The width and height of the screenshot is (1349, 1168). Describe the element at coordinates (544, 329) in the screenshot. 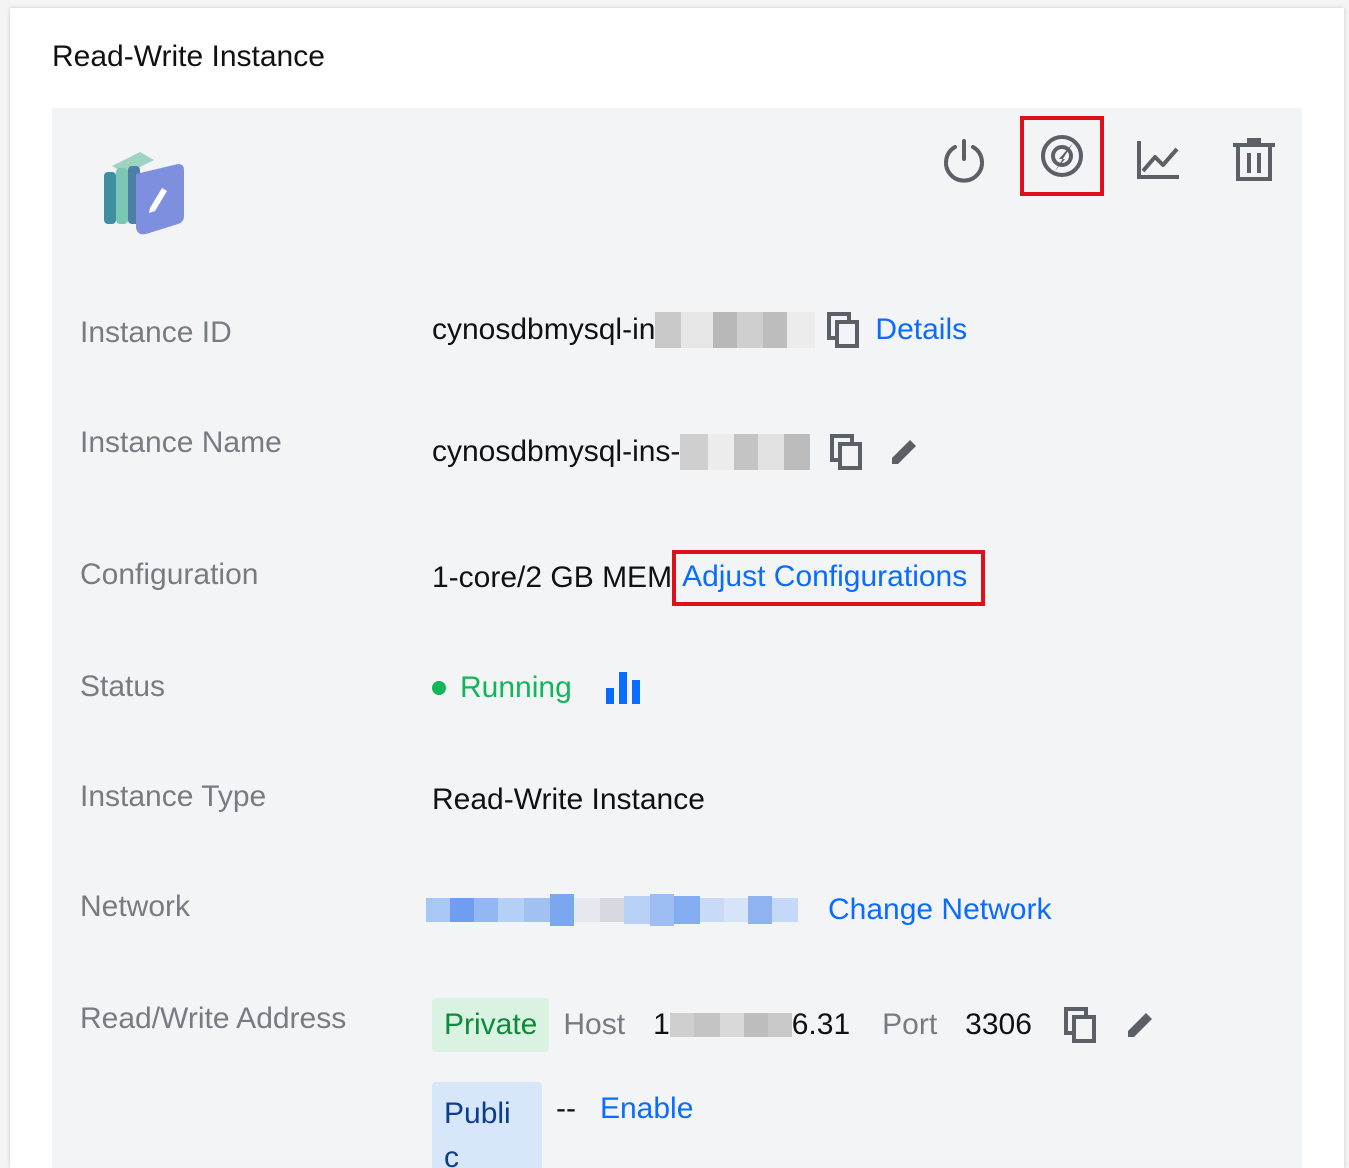

I see `instance-id-value: cynosdbmysql-in` at that location.